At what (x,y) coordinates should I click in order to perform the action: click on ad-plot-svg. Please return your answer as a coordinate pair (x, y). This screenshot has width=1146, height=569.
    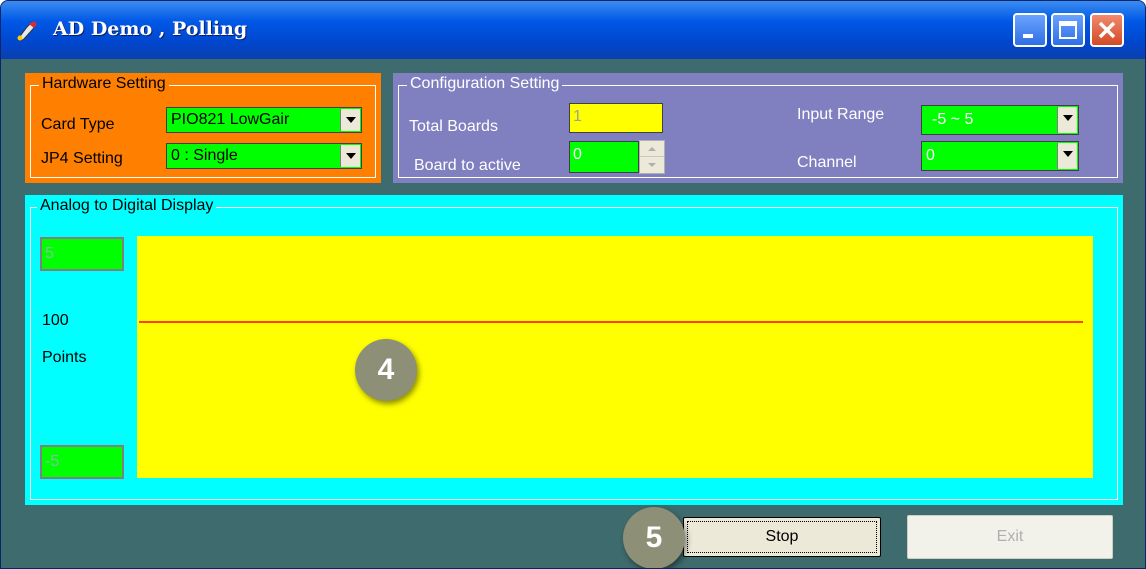
    Looking at the image, I should click on (611, 322).